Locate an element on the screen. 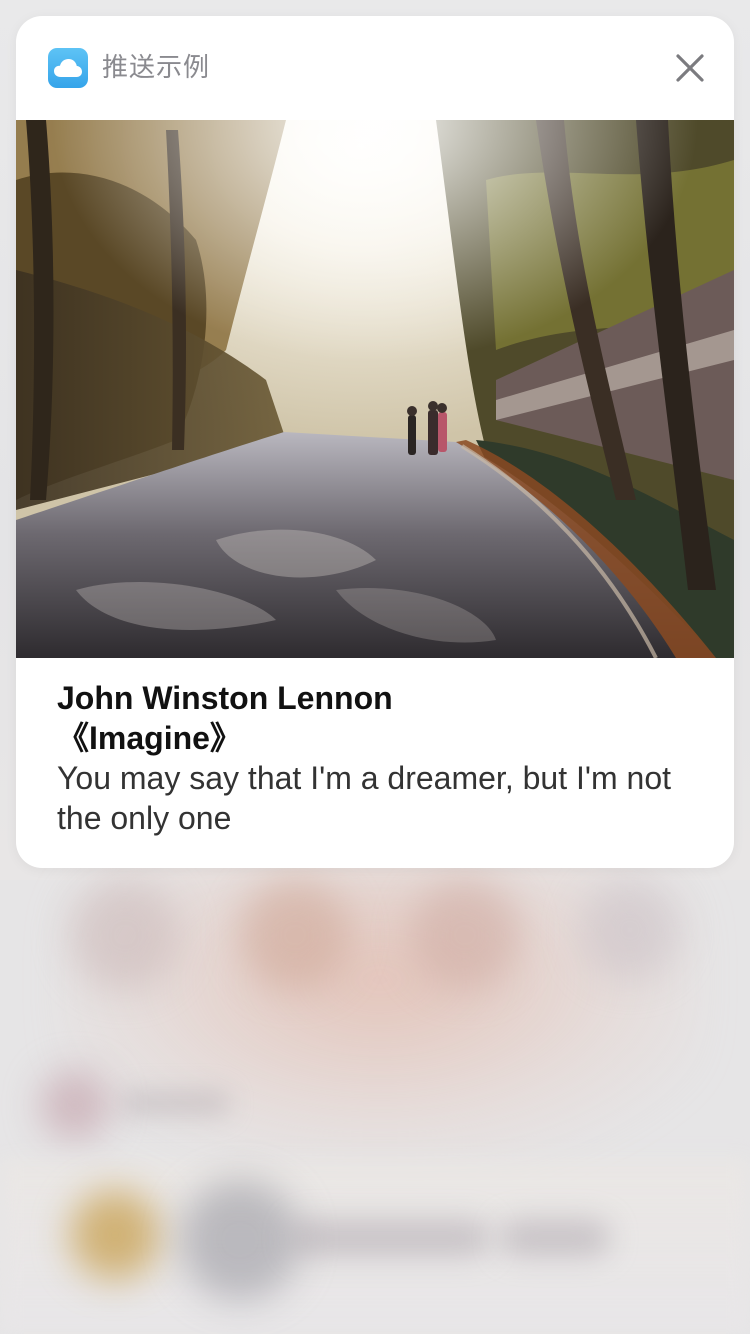  app-name: 推送示例 is located at coordinates (156, 68).